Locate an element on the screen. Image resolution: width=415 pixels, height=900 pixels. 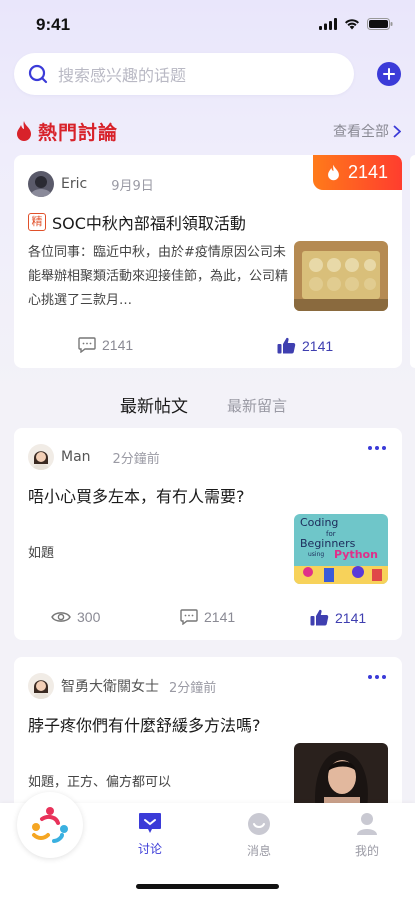
thumb-word-1: Coding is located at coordinates (319, 522).